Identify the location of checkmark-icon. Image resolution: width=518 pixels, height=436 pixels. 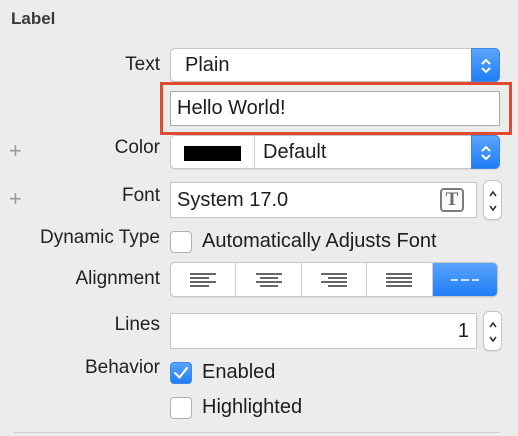
(181, 372).